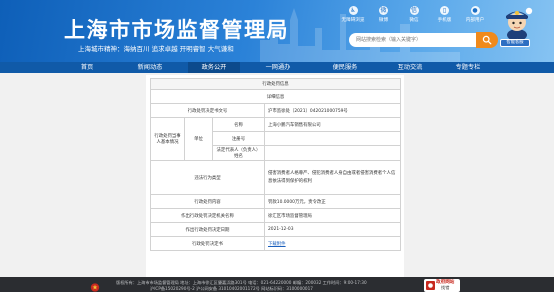 Image resolution: width=554 pixels, height=292 pixels. I want to click on top-link-label: 无障碍浏览, so click(353, 20).